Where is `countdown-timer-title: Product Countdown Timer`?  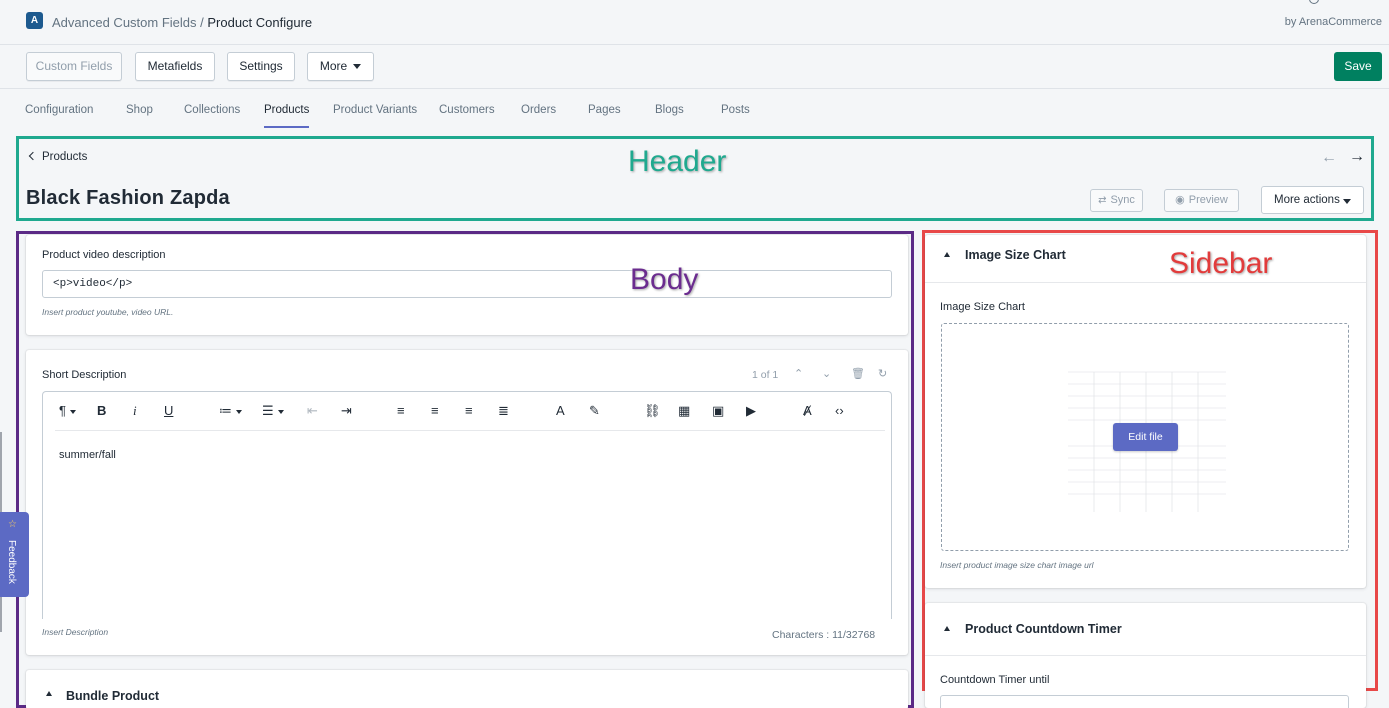 countdown-timer-title: Product Countdown Timer is located at coordinates (1043, 629).